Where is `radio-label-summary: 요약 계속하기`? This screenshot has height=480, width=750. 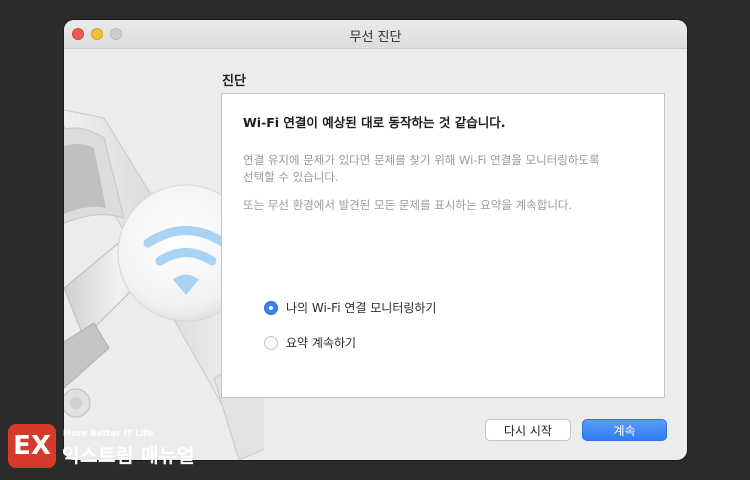 radio-label-summary: 요약 계속하기 is located at coordinates (321, 343).